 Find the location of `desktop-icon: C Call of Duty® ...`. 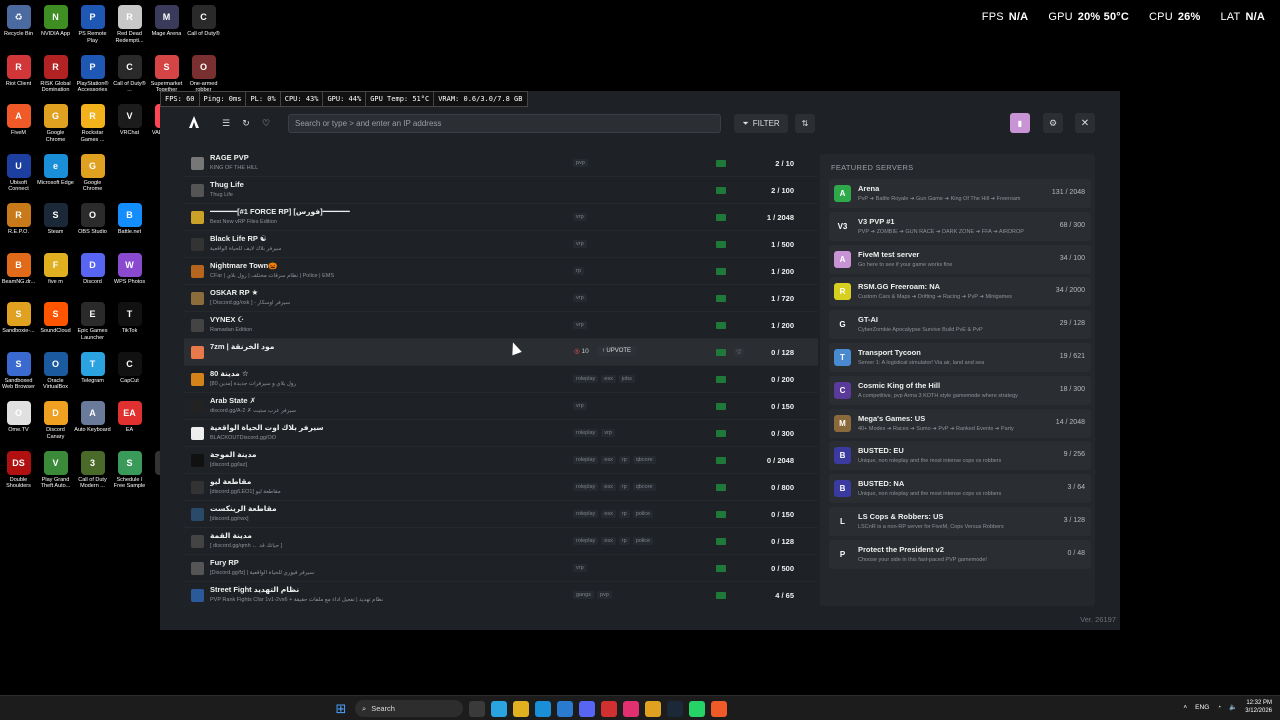

desktop-icon: C Call of Duty® ... is located at coordinates (129, 77).